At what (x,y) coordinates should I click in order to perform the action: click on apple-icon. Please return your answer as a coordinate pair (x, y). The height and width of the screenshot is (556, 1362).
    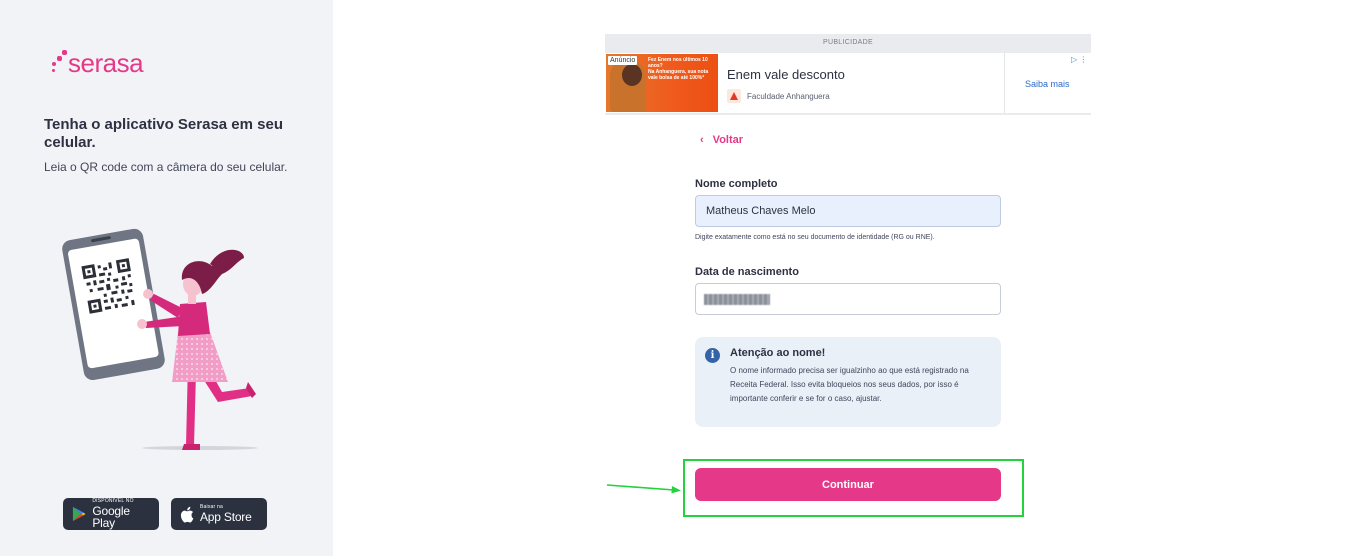
    Looking at the image, I should click on (187, 514).